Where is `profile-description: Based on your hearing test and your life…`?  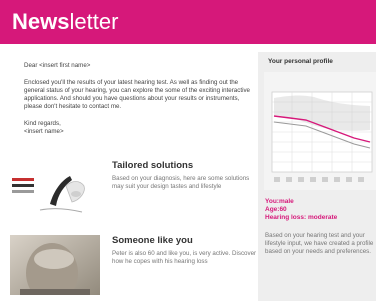
profile-description: Based on your hearing test and your life… is located at coordinates (319, 243).